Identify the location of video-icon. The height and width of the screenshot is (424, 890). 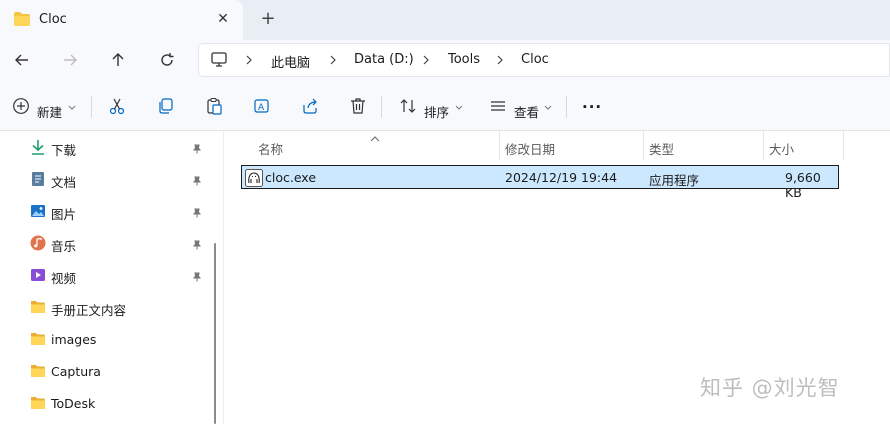
(38, 275).